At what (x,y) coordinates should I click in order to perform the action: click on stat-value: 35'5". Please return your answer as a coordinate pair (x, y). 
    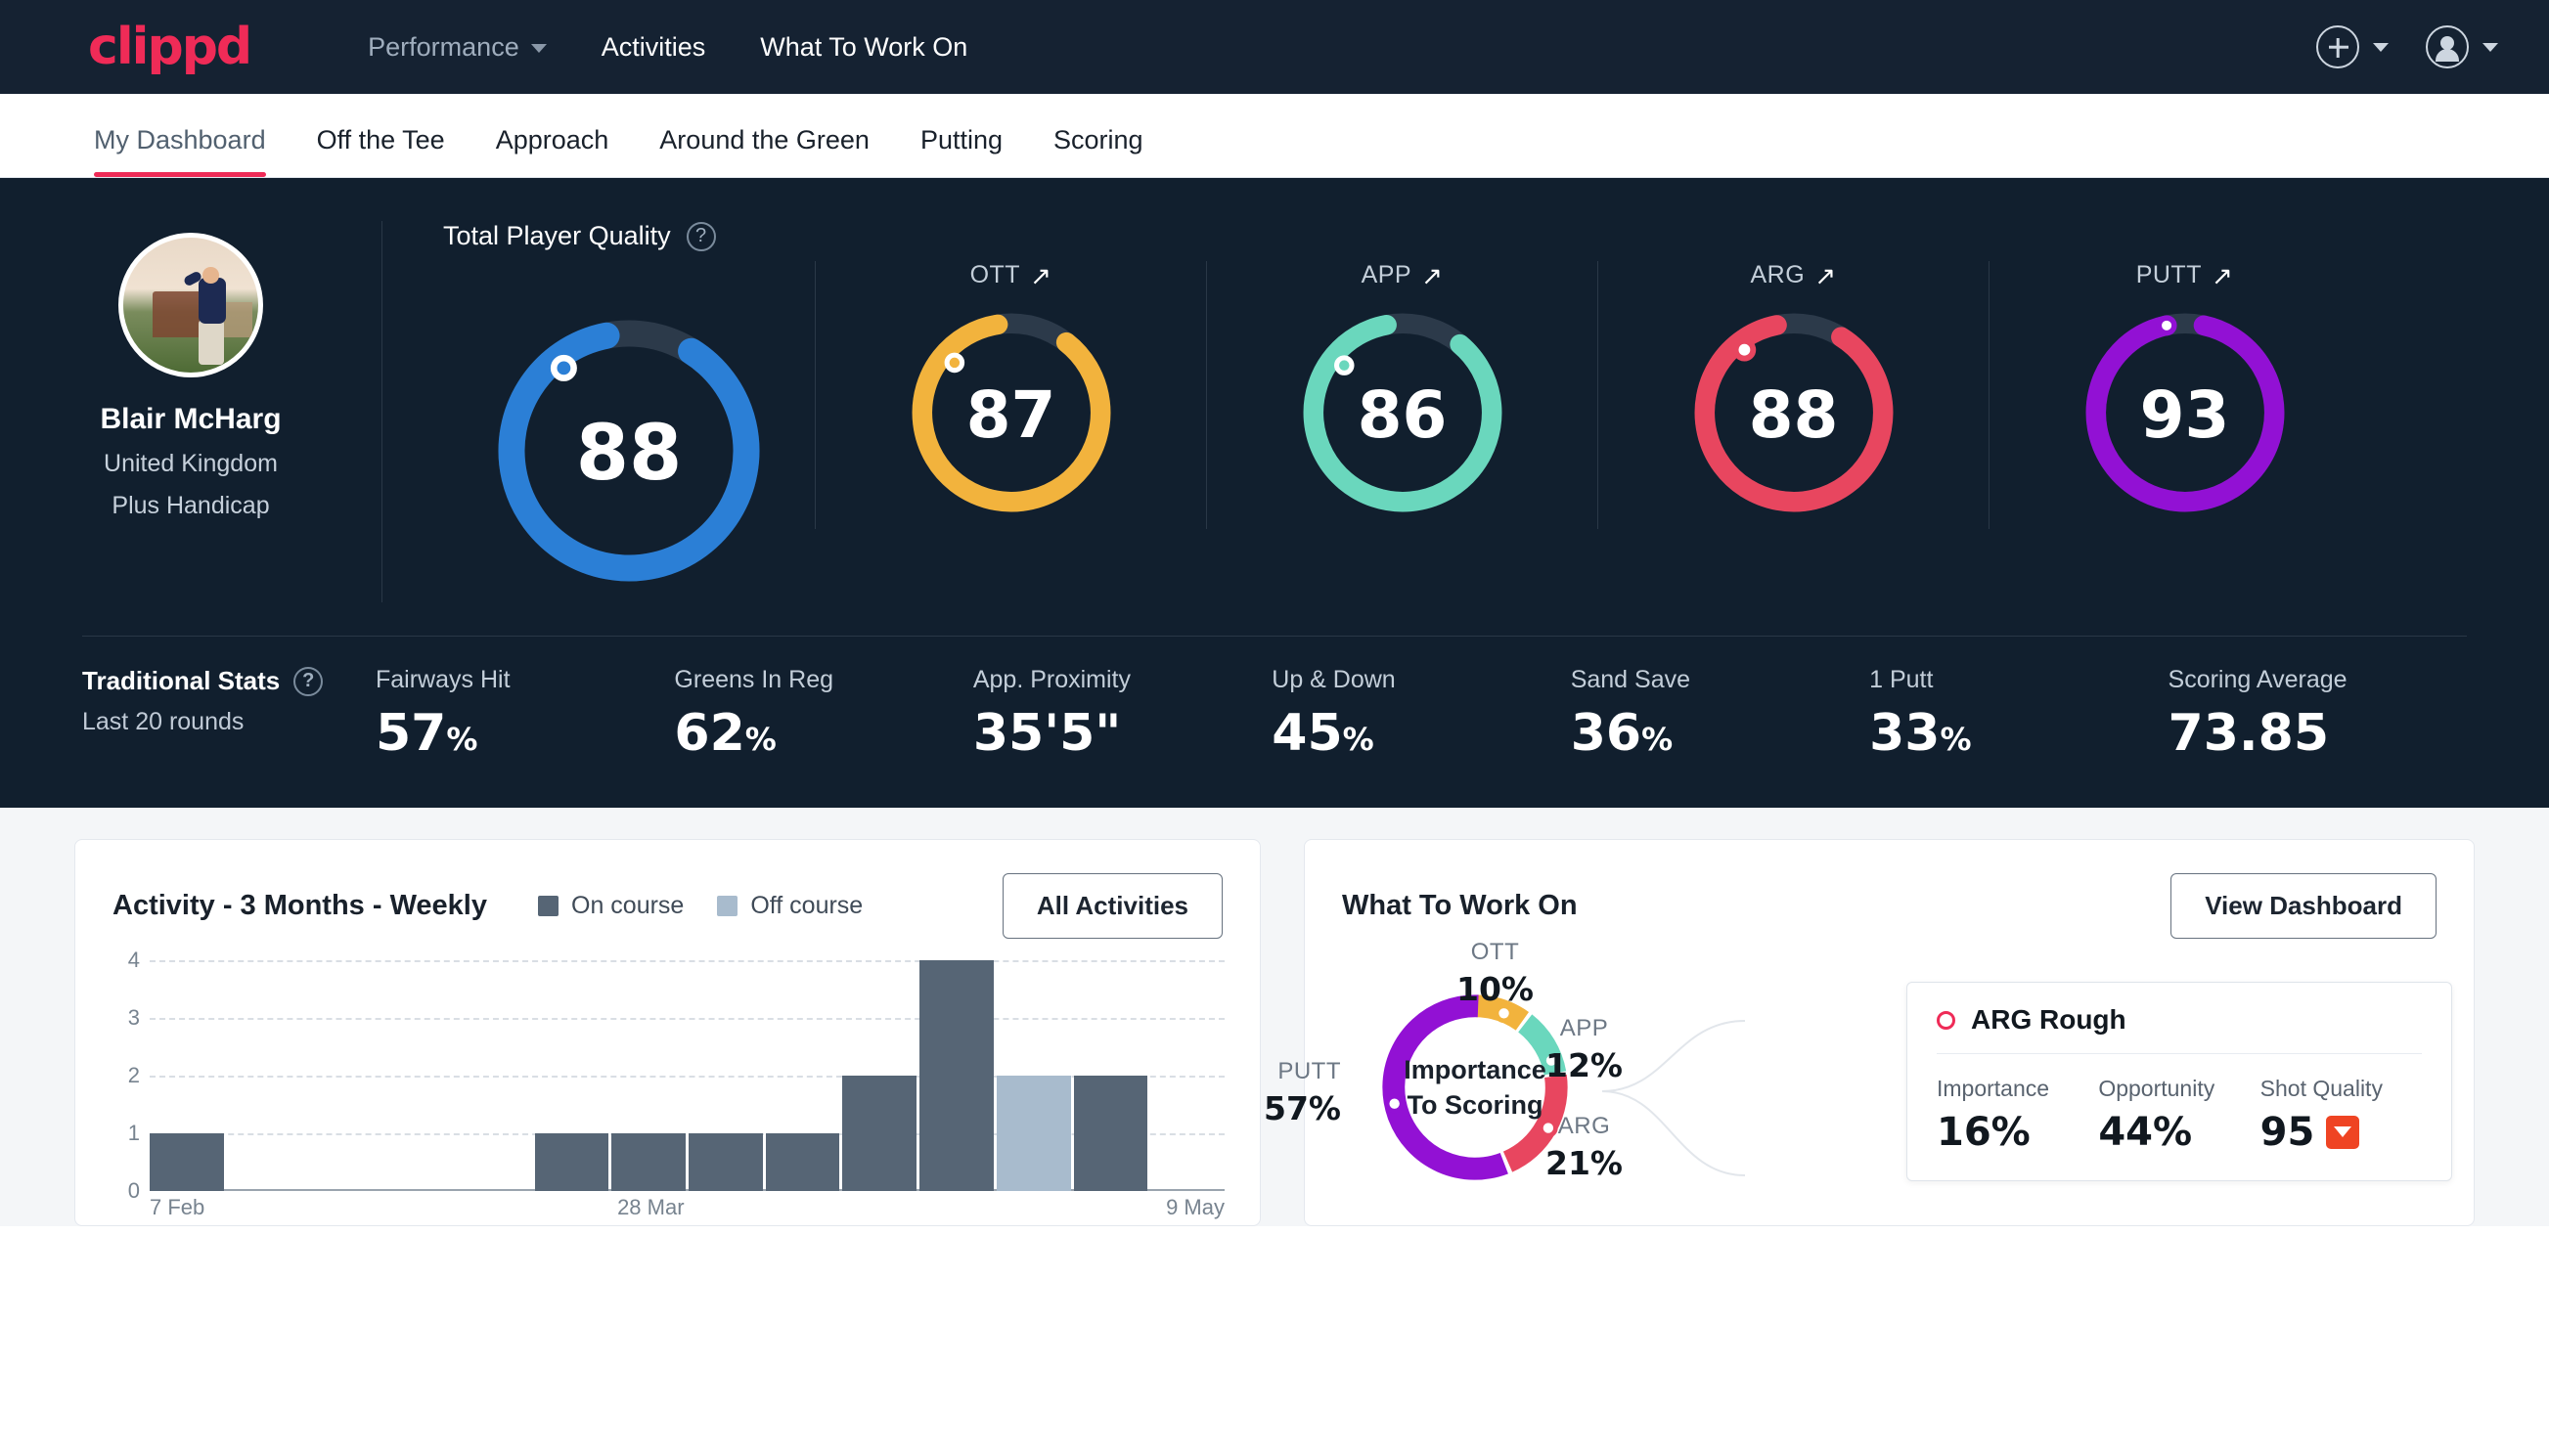
    Looking at the image, I should click on (1122, 733).